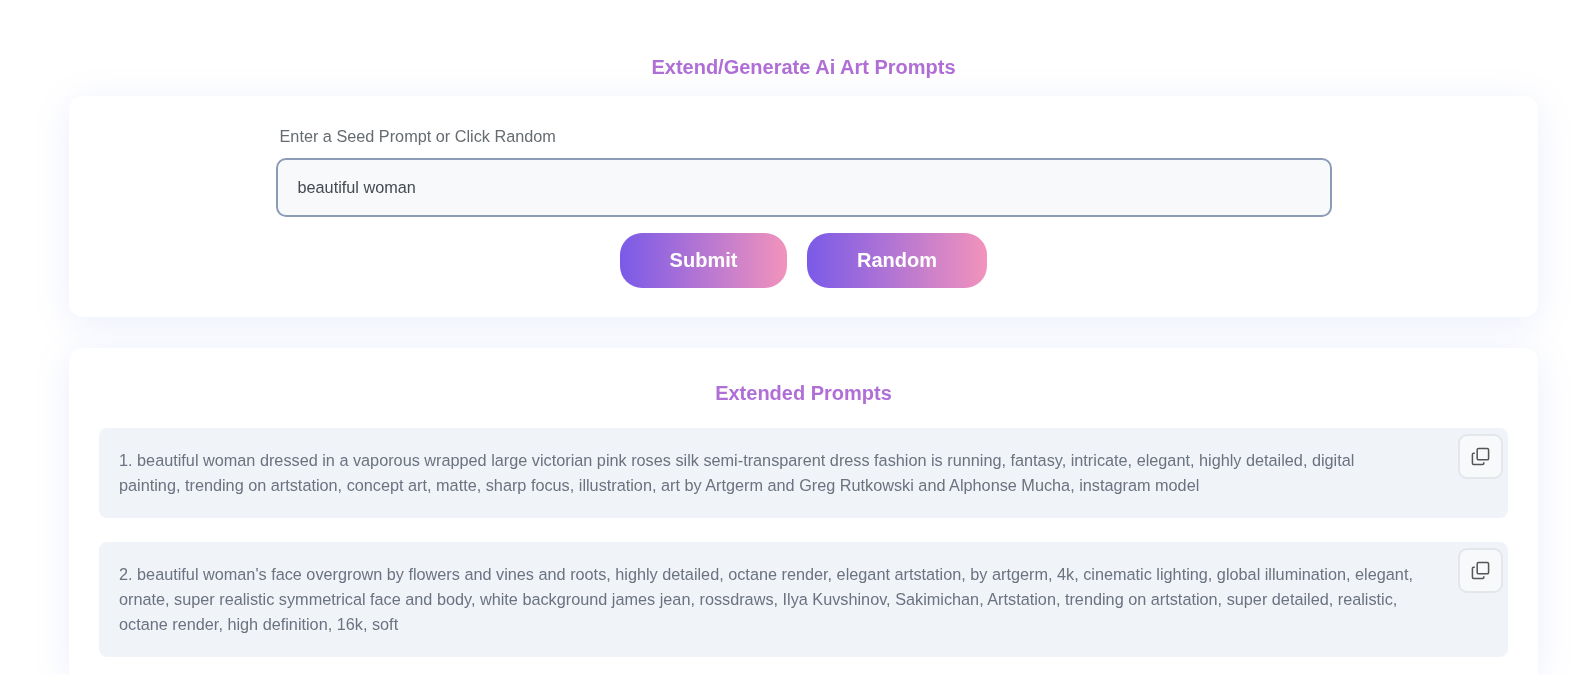 Image resolution: width=1589 pixels, height=675 pixels. What do you see at coordinates (766, 599) in the screenshot?
I see `prompt-text: 2. beautiful woman's face overgrown by flowers and vines and roots, highly detailed, octane render, elegant artstation, by artgerm, 4k, cinematic lighting, global illumination, elegant, ornate, super realistic symmetrical face and body, white background james jean, rossdraws, Ilya Kuvshinov, Sakimichan, Artstation, trending on artstation, super detailed, realistic, octane render, high definition, 16k, soft` at bounding box center [766, 599].